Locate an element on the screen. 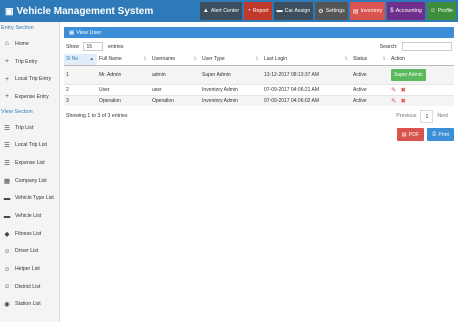 The image size is (458, 322). sidebar-item-expense-entry: + Expense Entry is located at coordinates (29, 97).